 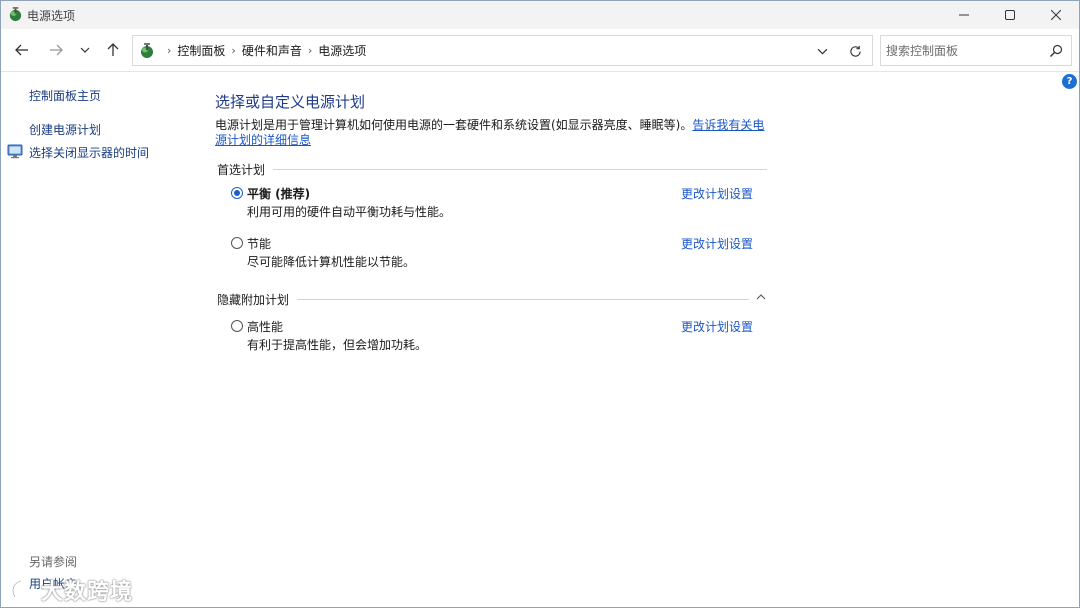 What do you see at coordinates (349, 212) in the screenshot?
I see `plan-description: 利用可用的硬件自动平衡功耗与性能。` at bounding box center [349, 212].